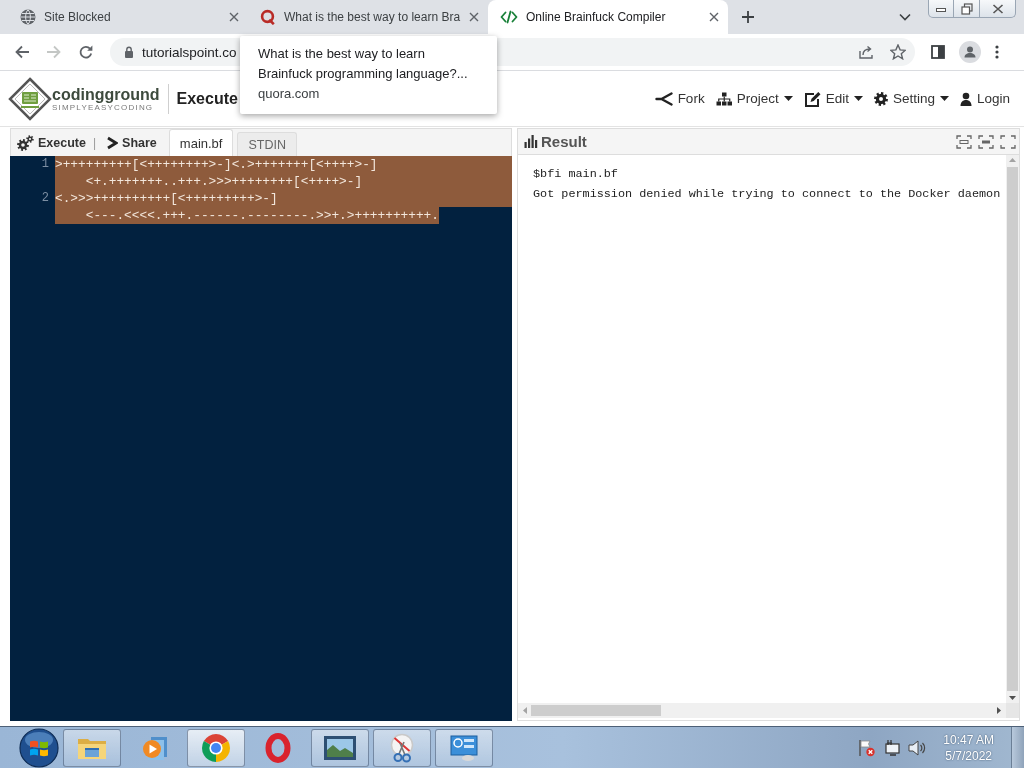  Describe the element at coordinates (911, 98) in the screenshot. I see `nav-menu-item: Setting` at that location.